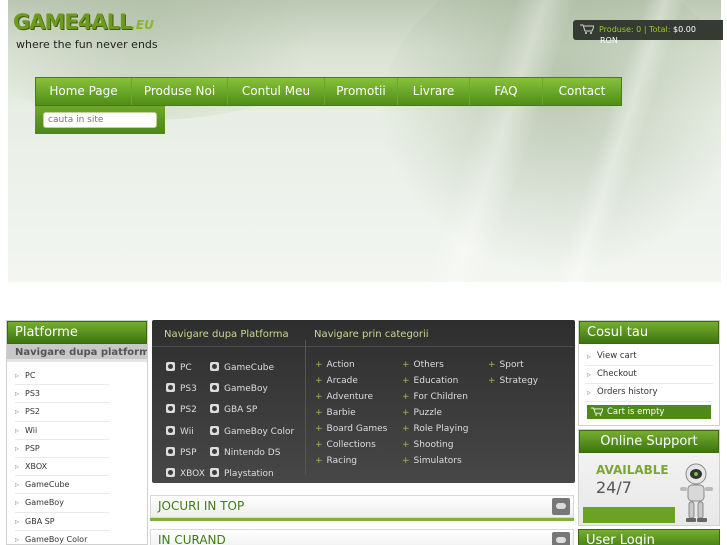  What do you see at coordinates (192, 474) in the screenshot?
I see `browse-platform-label: XBOX` at bounding box center [192, 474].